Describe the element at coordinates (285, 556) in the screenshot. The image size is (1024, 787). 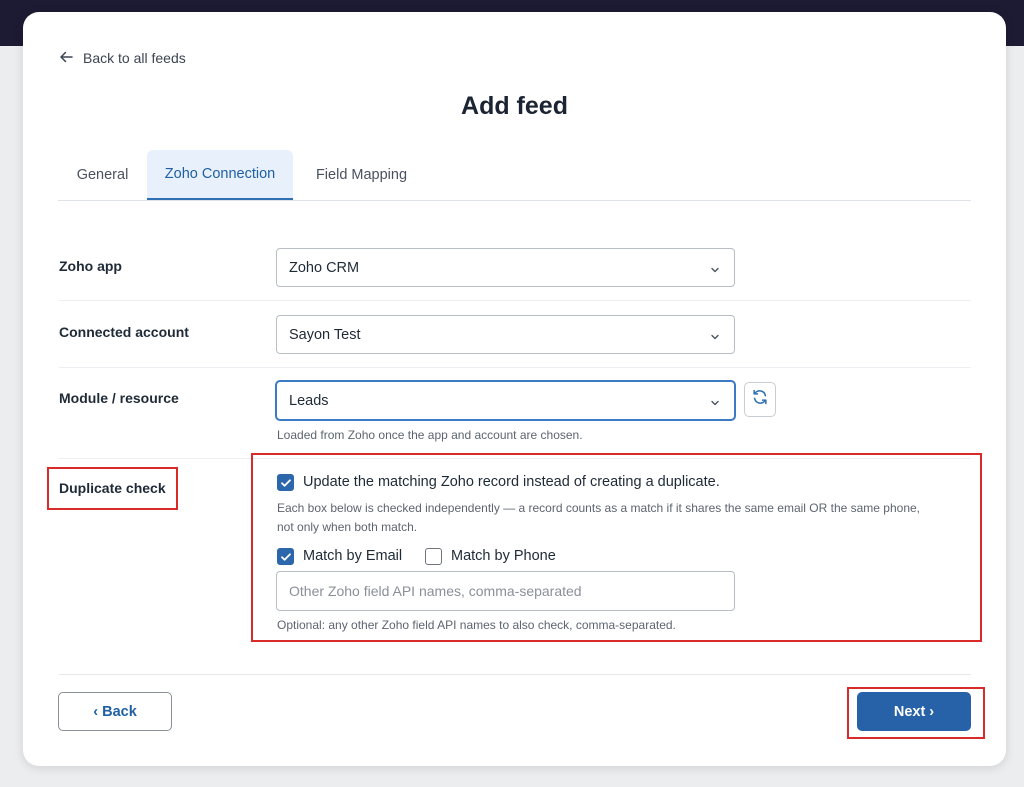
I see `match-email-checkbox` at that location.